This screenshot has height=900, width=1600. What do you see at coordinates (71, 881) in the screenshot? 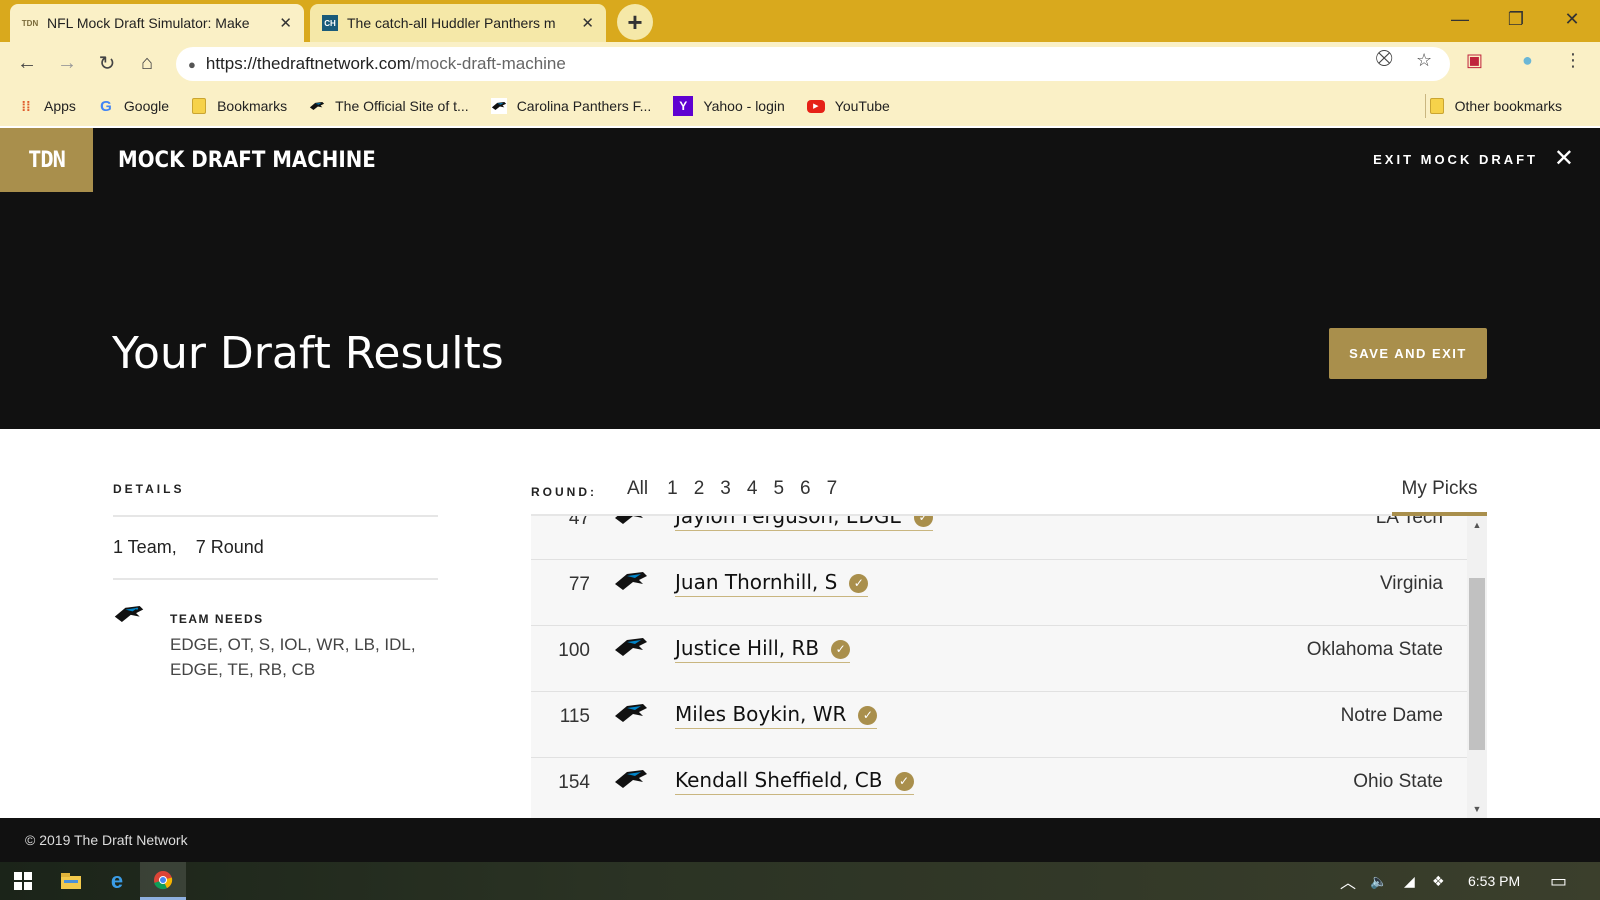
I see `file-explorer-icon` at bounding box center [71, 881].